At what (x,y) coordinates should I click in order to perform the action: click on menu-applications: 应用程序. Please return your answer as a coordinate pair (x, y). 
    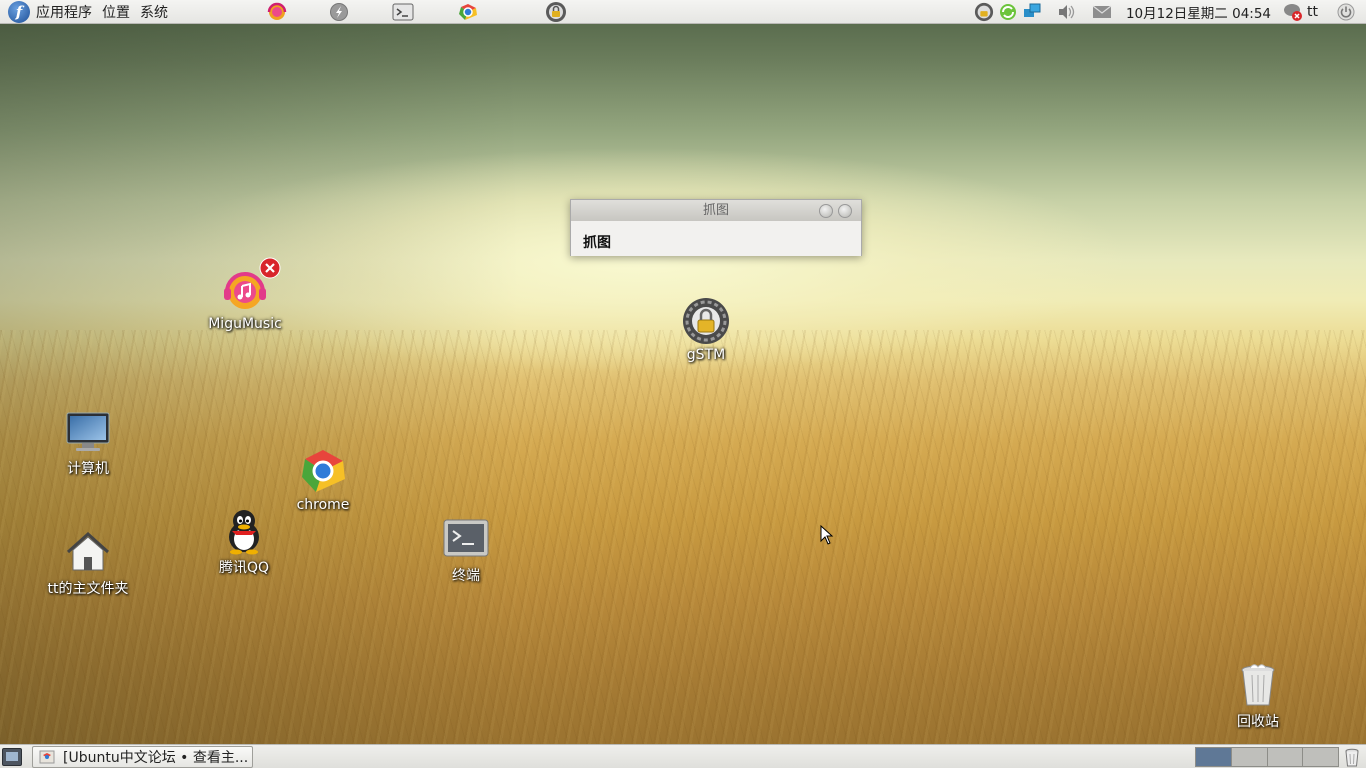
    Looking at the image, I should click on (64, 12).